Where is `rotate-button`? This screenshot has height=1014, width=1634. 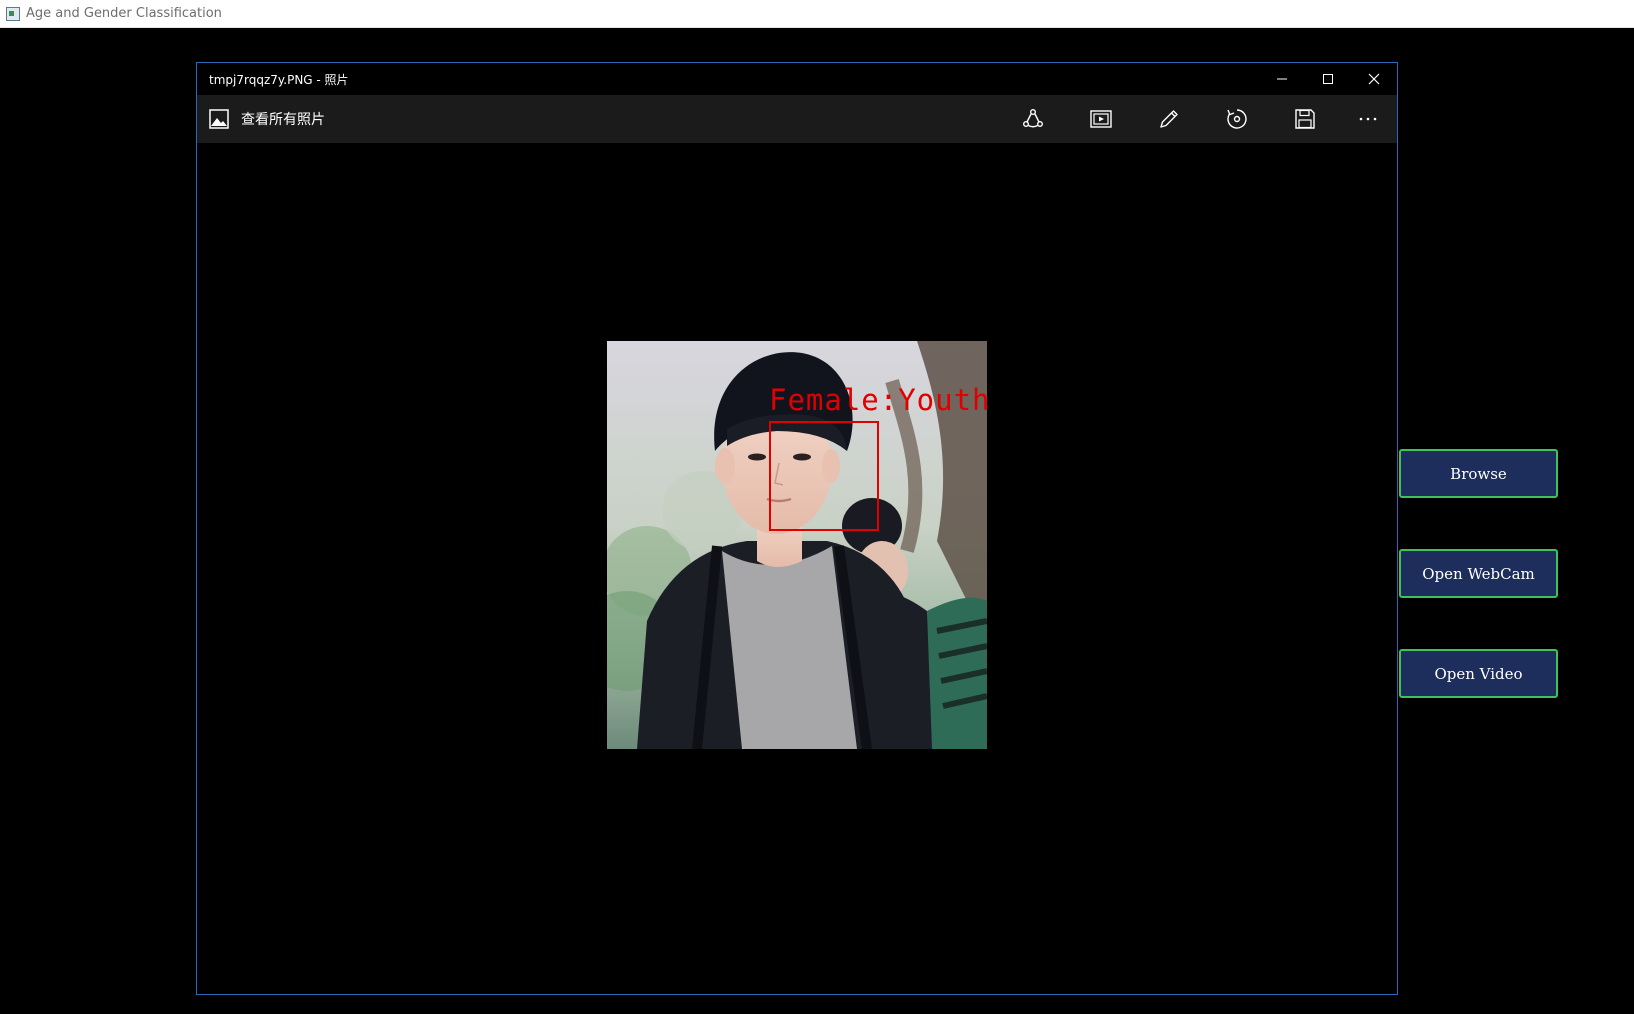 rotate-button is located at coordinates (1237, 119).